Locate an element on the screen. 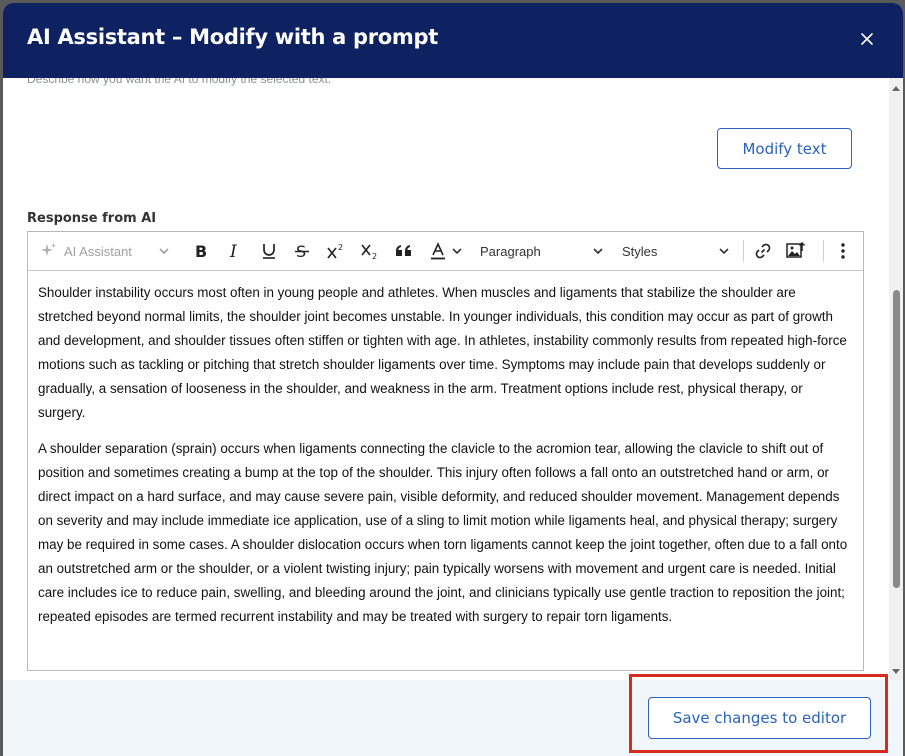  blockquote-button is located at coordinates (404, 251).